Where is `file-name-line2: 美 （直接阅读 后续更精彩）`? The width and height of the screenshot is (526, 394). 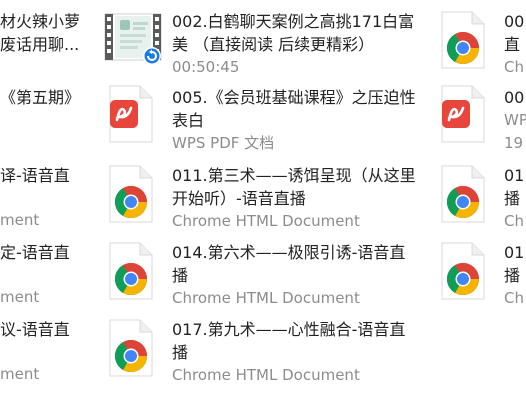
file-name-line2: 美 （直接阅读 后续更精彩） is located at coordinates (273, 44).